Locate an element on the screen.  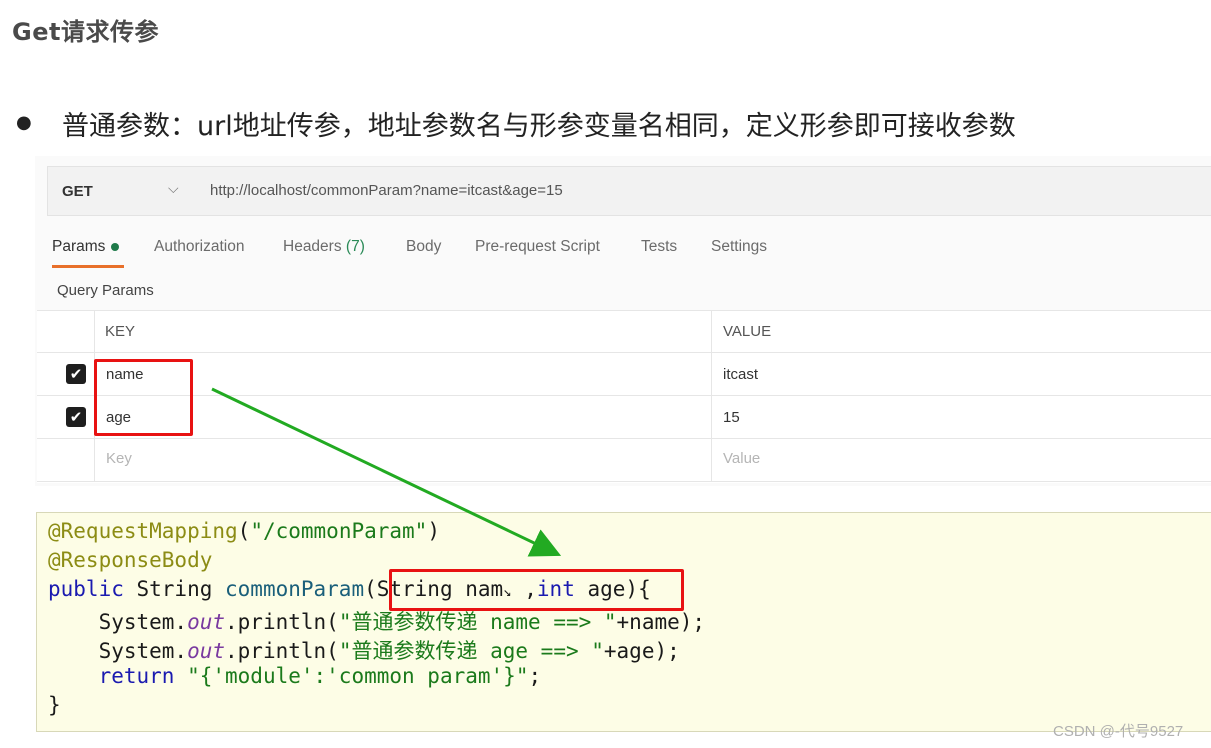
watermark: CSDN @-代号9527 is located at coordinates (1118, 731).